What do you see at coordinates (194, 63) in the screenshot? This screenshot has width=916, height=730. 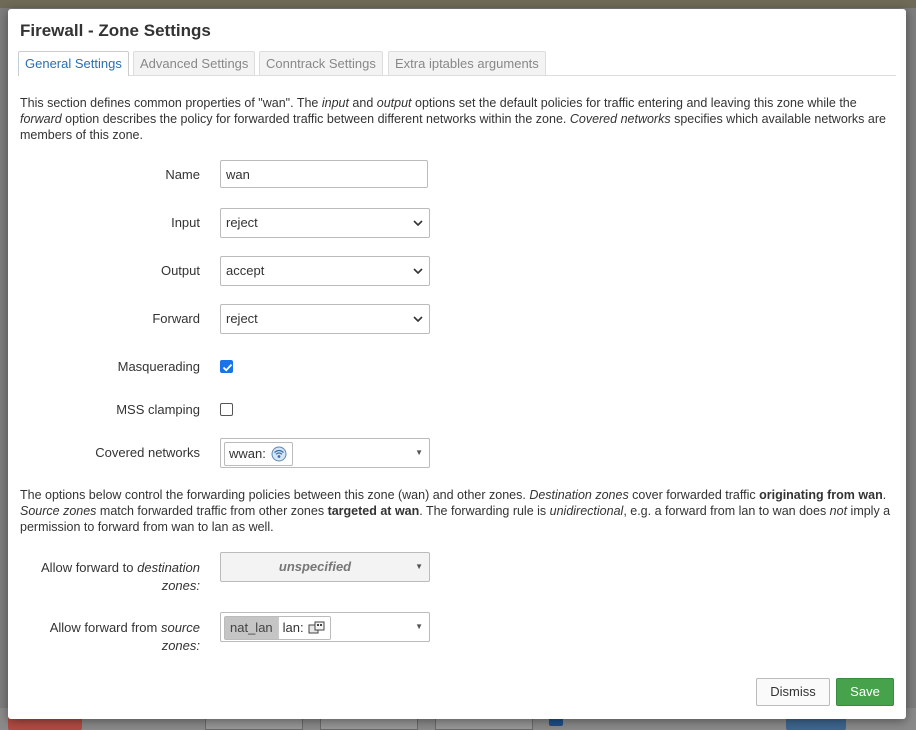 I see `tab-advanced-settings: Advanced Settings` at bounding box center [194, 63].